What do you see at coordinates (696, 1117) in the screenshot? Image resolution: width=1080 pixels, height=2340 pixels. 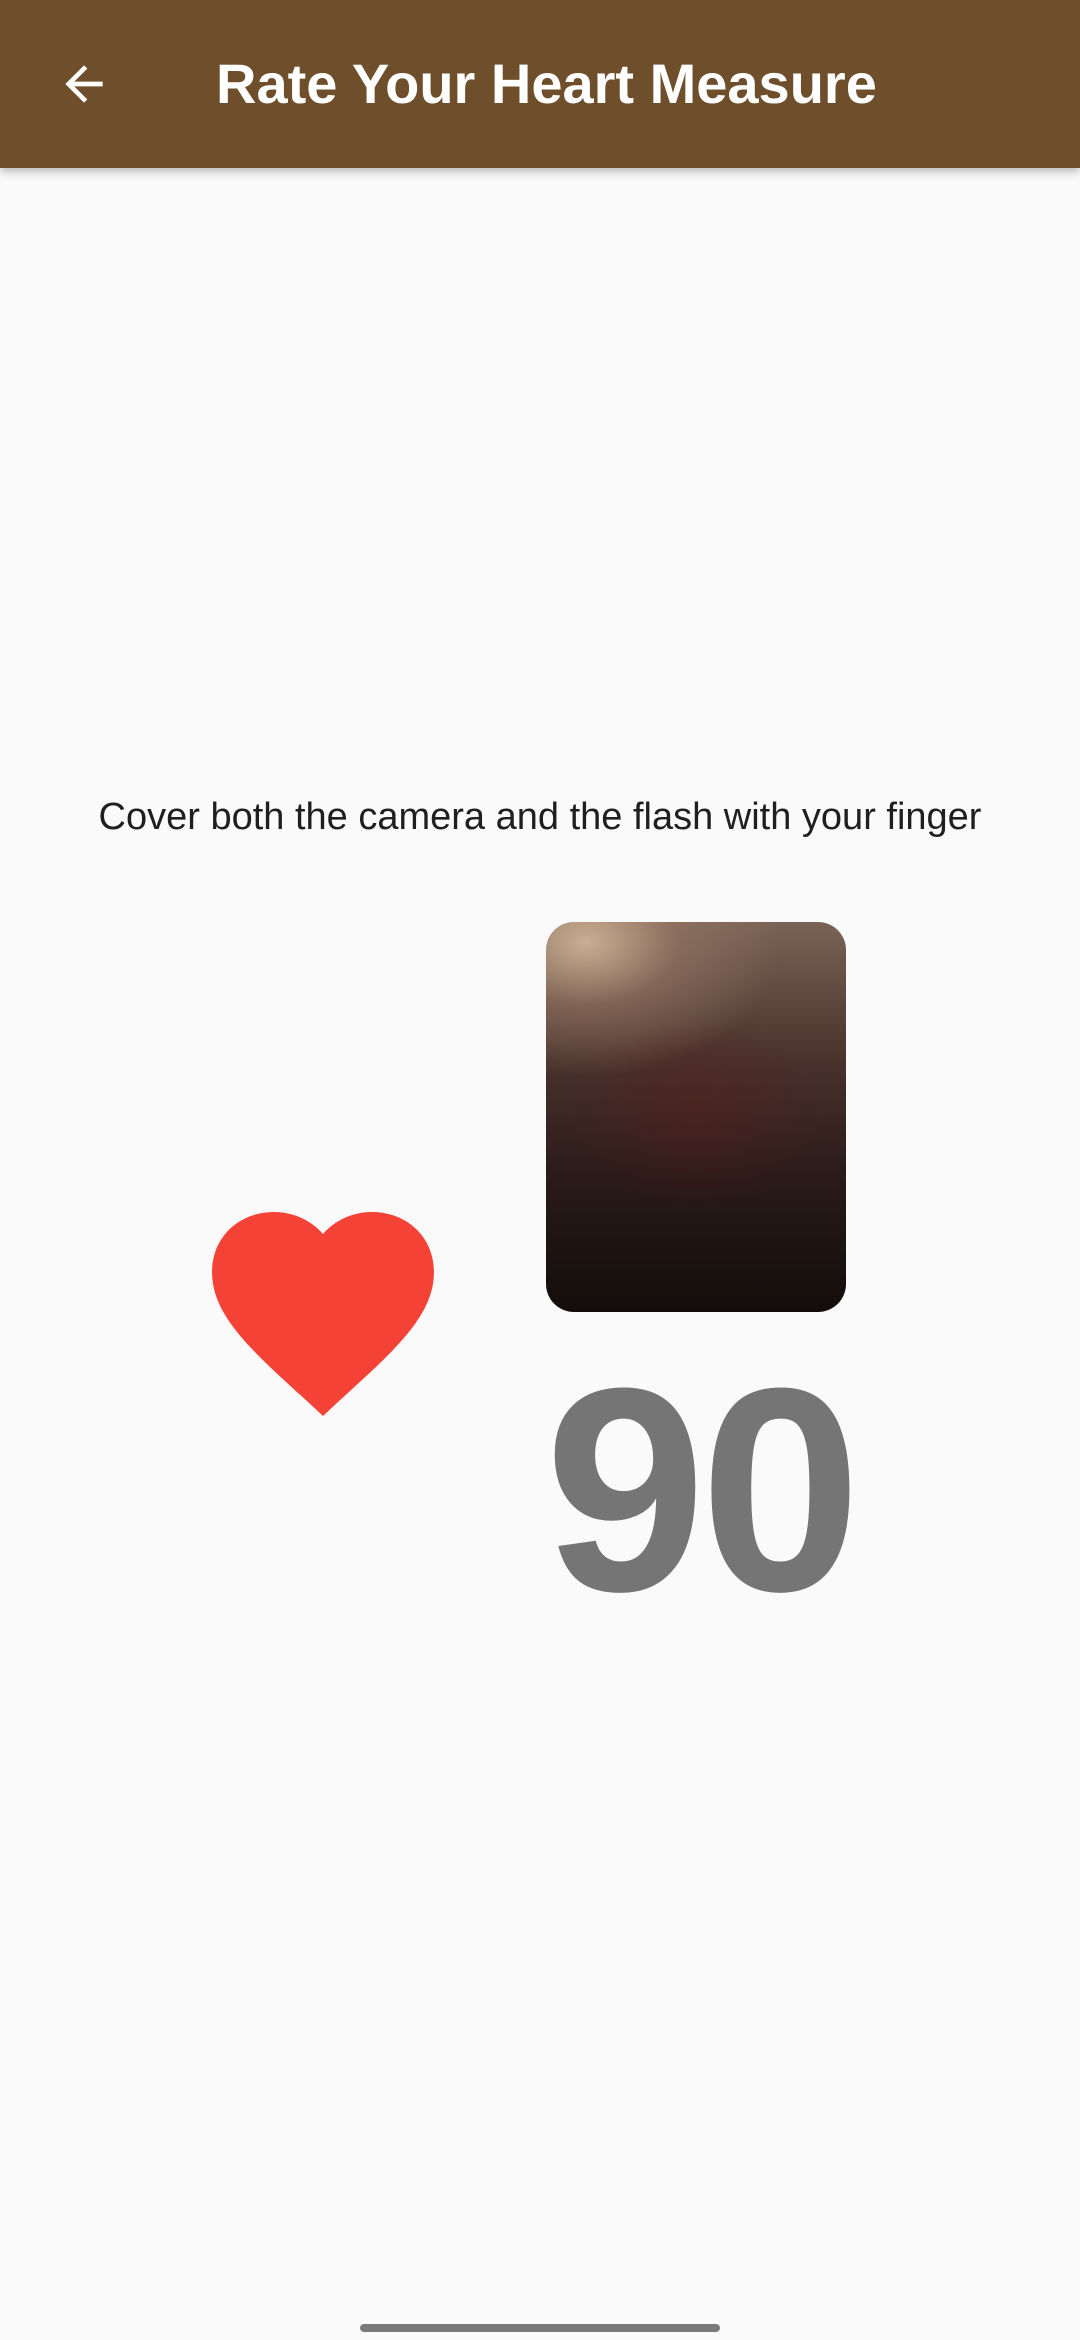 I see `camera-preview` at bounding box center [696, 1117].